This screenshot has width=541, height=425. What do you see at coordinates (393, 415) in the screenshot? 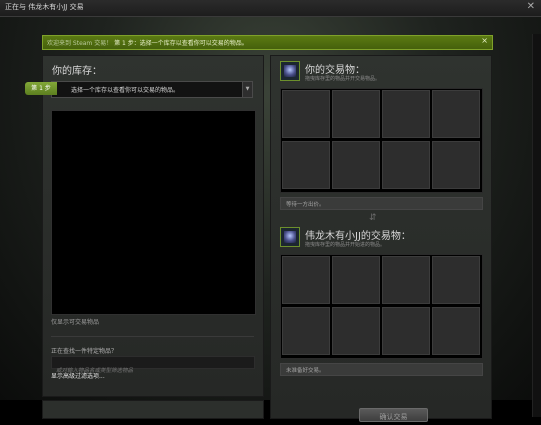
I see `confirm-trade-button: 确认交易` at bounding box center [393, 415].